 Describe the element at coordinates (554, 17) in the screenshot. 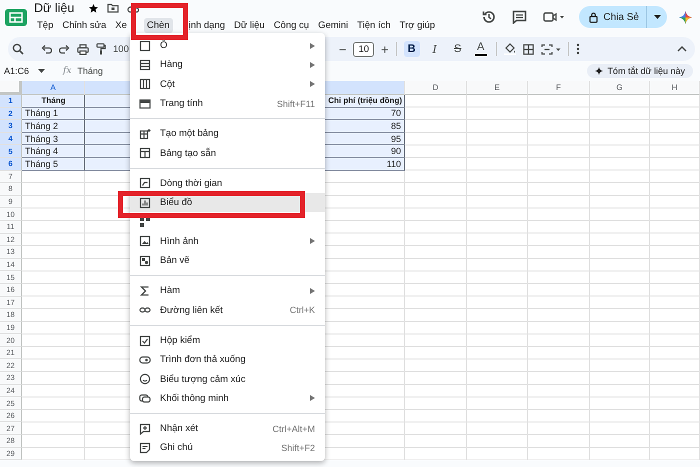

I see `video-camera-icon` at that location.